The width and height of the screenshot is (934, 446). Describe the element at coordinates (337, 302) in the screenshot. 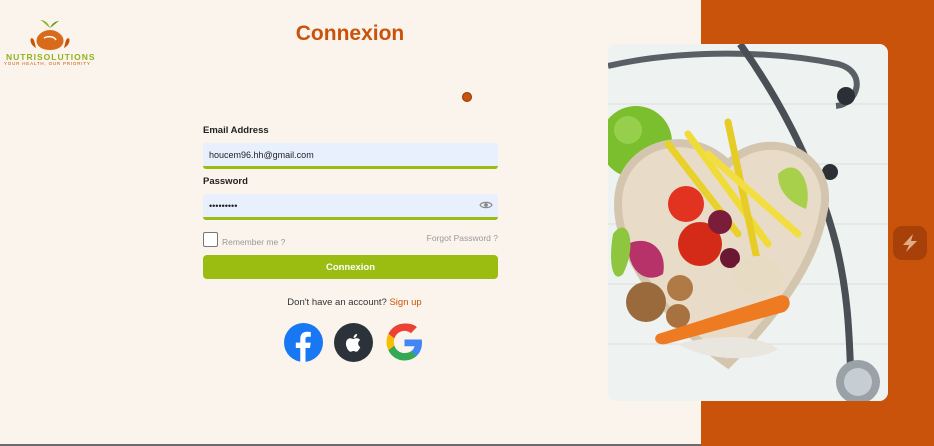

I see `signup-prompt: Don't have an account?` at that location.